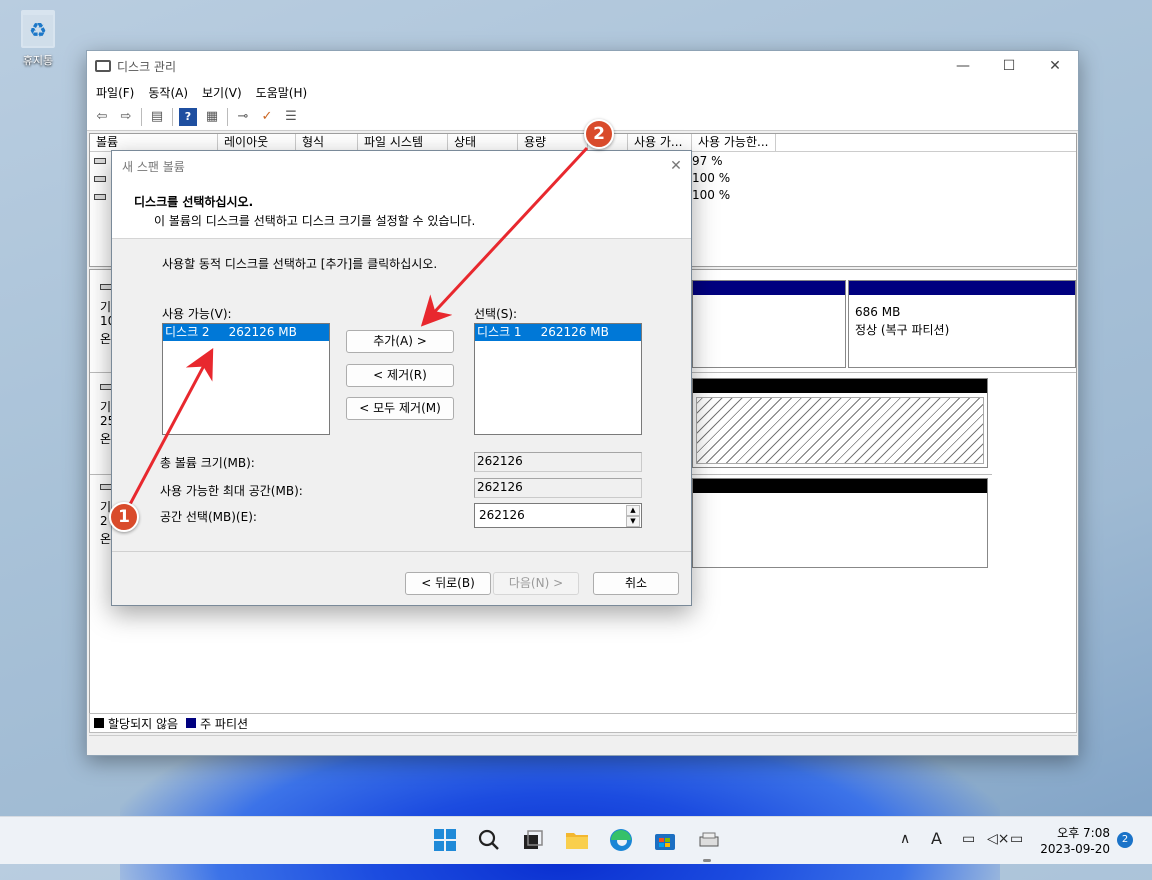 The height and width of the screenshot is (880, 1152). What do you see at coordinates (400, 375) in the screenshot?
I see `remove-button: < 제거(R)` at bounding box center [400, 375].